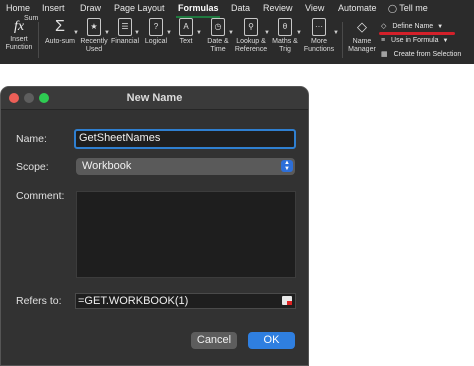 This screenshot has height=366, width=474. What do you see at coordinates (107, 166) in the screenshot?
I see `scope-select-value: Workbook` at bounding box center [107, 166].